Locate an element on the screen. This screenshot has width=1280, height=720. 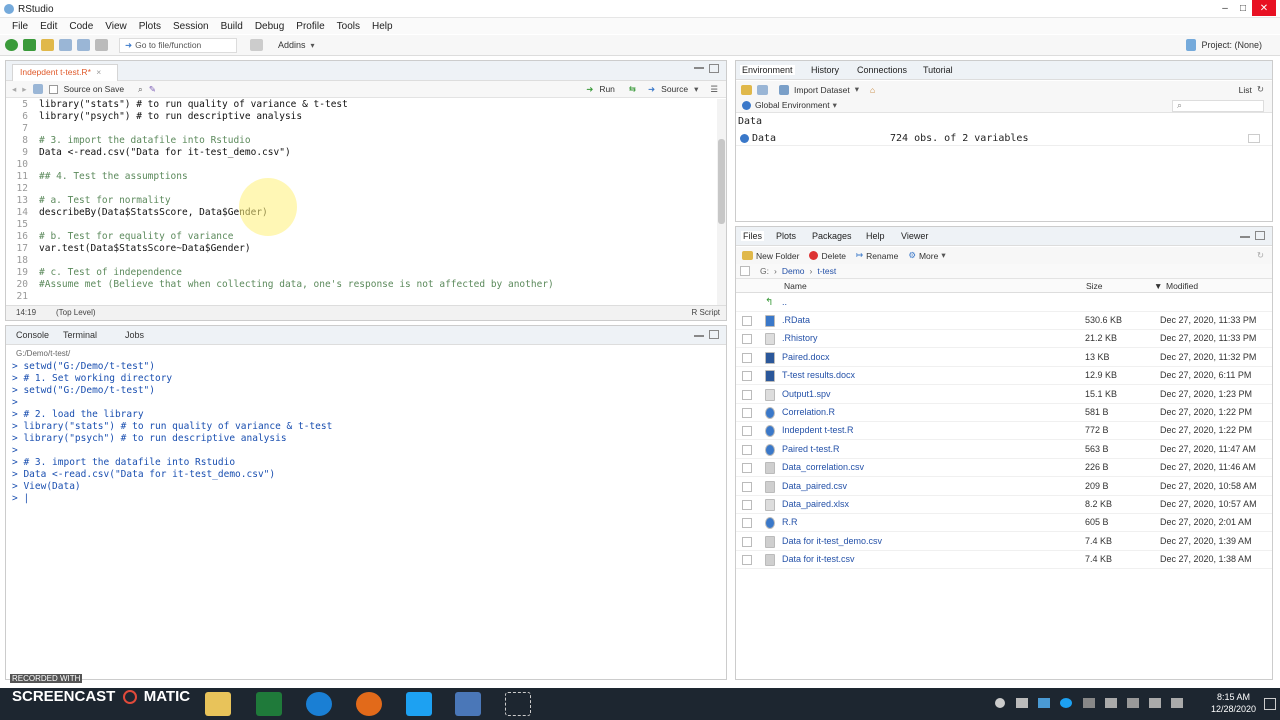
menu-build: Build is located at coordinates (232, 26).